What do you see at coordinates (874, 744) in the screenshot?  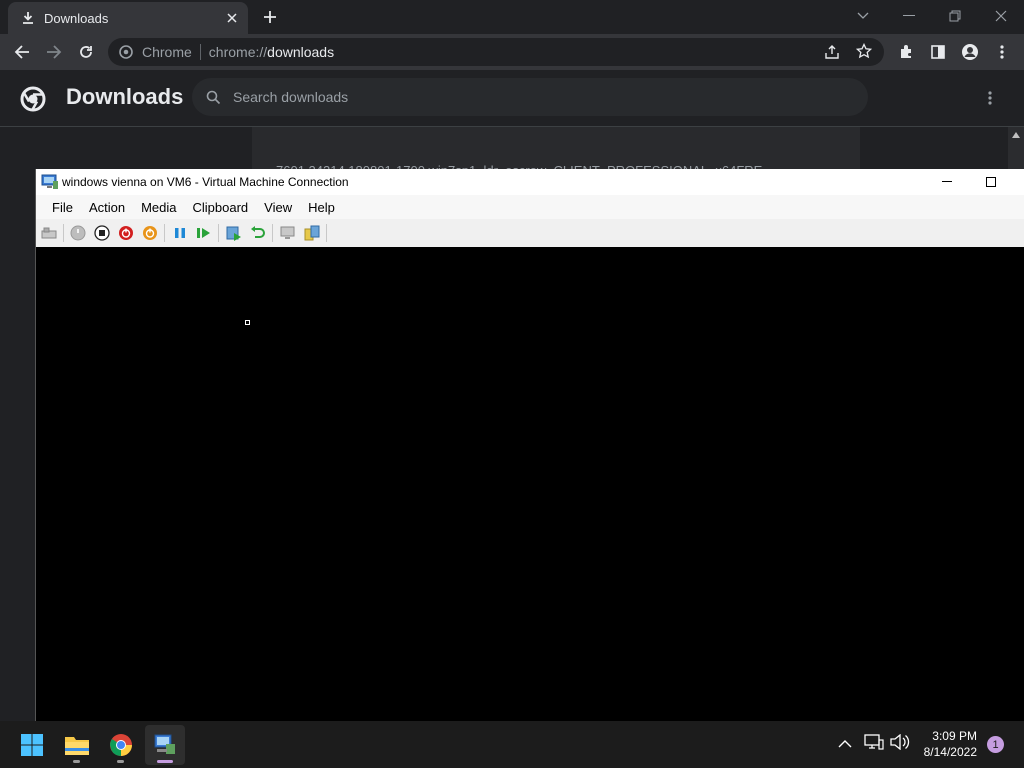 I see `network-icon` at bounding box center [874, 744].